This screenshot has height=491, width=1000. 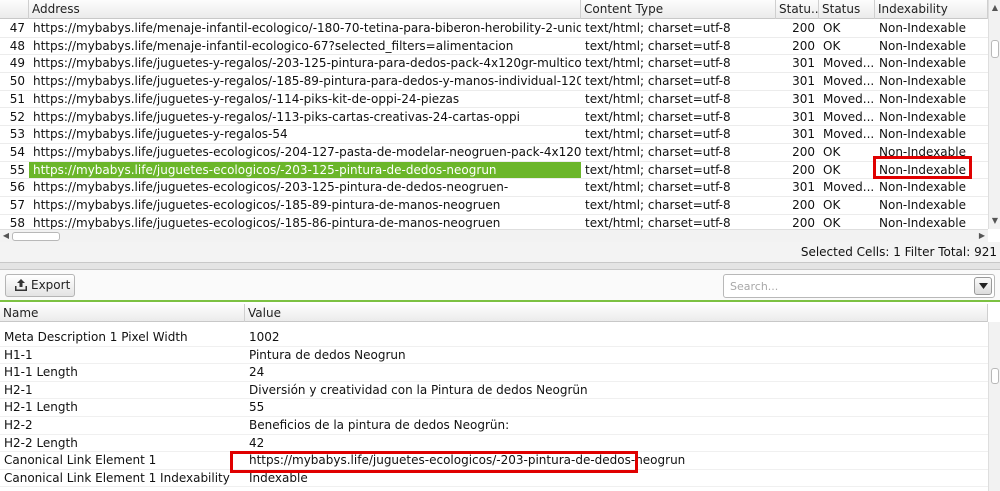 I want to click on col-header-value: Value, so click(x=616, y=313).